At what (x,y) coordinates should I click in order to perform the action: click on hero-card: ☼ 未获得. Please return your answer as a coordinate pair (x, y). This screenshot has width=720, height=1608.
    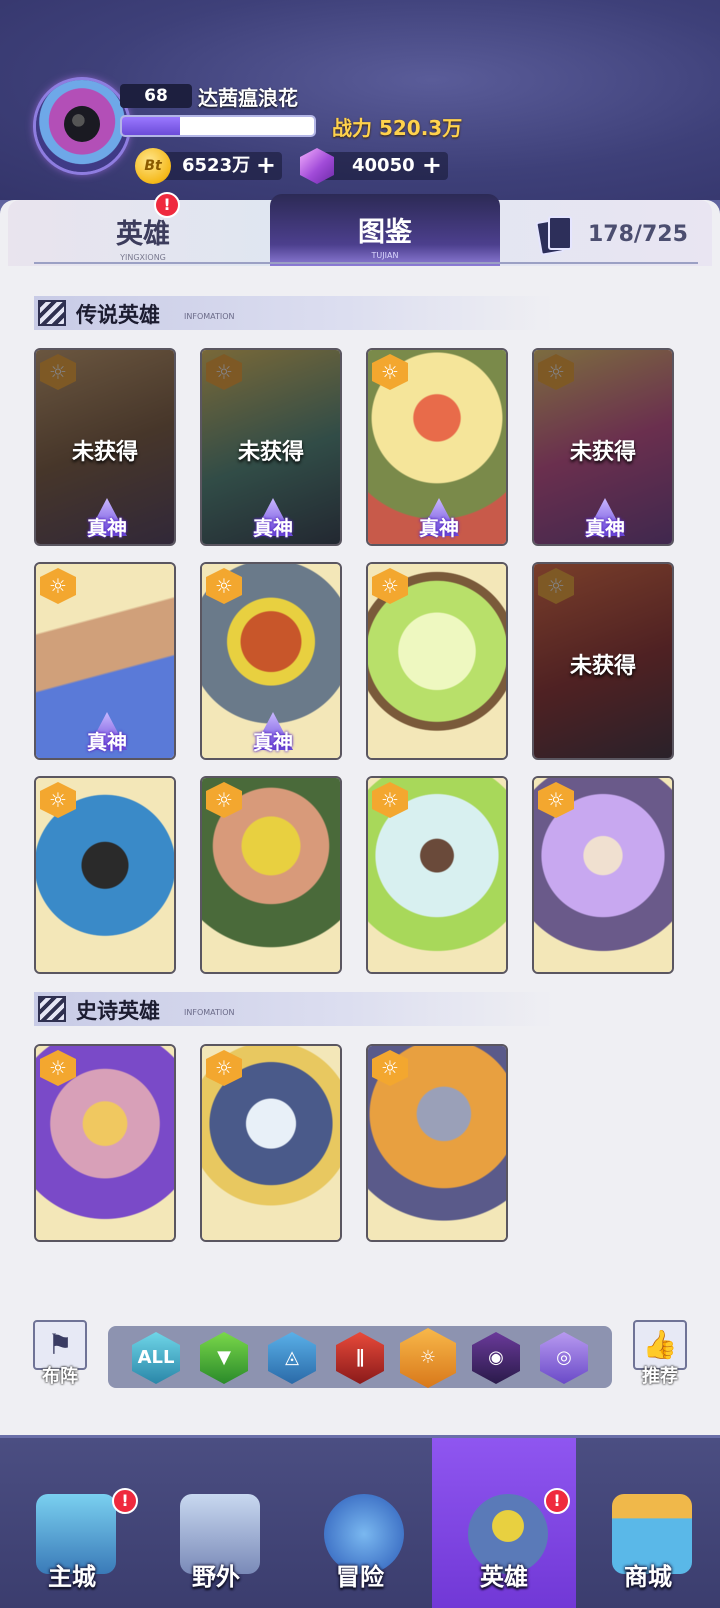
    Looking at the image, I should click on (603, 661).